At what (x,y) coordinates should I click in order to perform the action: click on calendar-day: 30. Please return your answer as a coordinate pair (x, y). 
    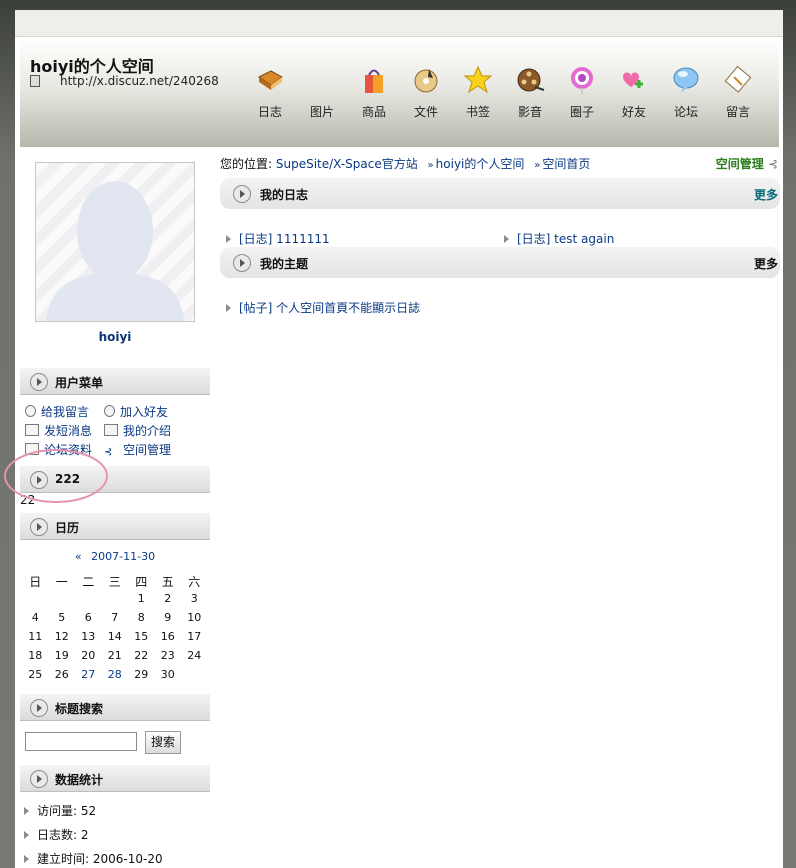
    Looking at the image, I should click on (167, 674).